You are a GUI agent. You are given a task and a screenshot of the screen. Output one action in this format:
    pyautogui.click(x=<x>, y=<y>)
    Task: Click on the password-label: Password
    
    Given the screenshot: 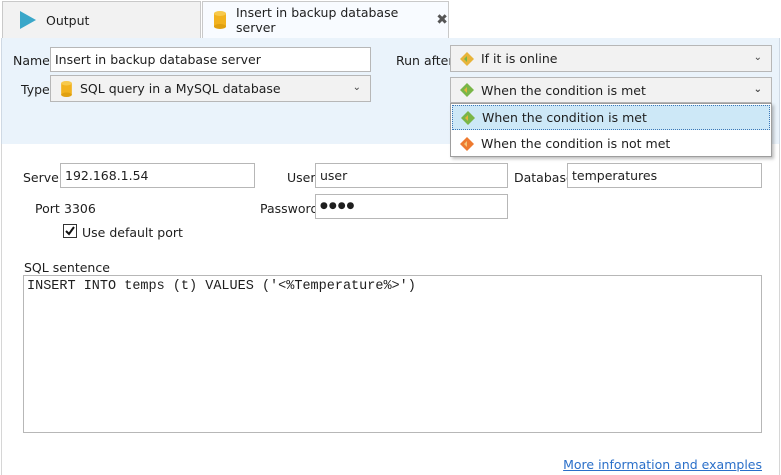 What is the action you would take?
    pyautogui.click(x=289, y=208)
    